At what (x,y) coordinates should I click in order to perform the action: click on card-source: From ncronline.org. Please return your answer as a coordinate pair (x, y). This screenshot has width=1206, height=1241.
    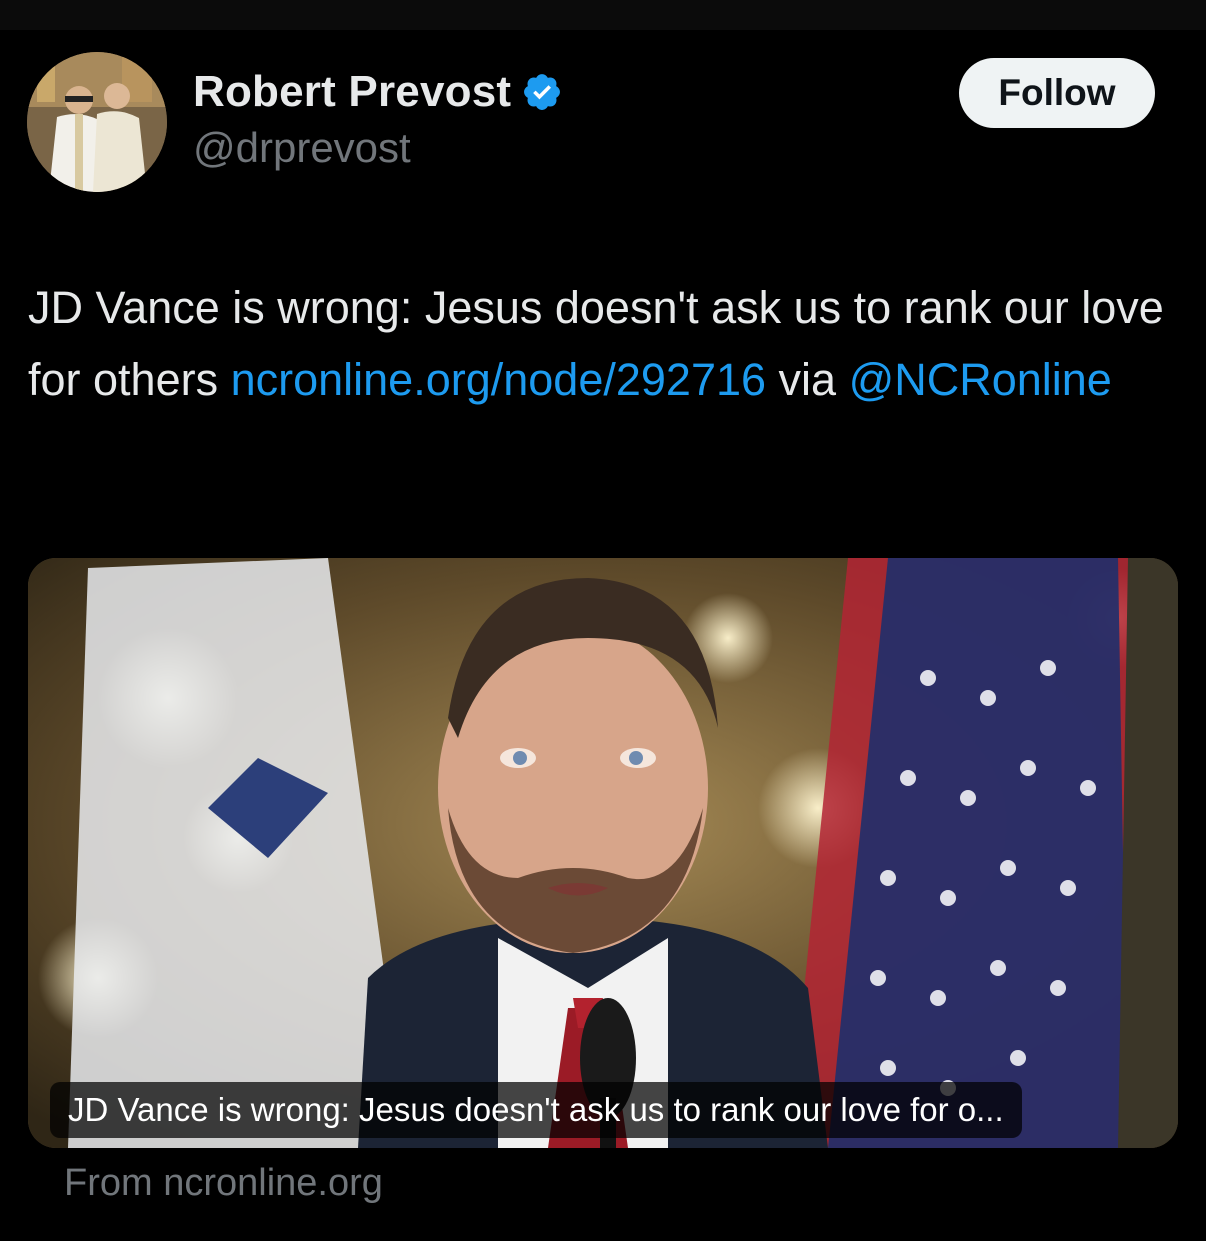
    Looking at the image, I should click on (223, 1183).